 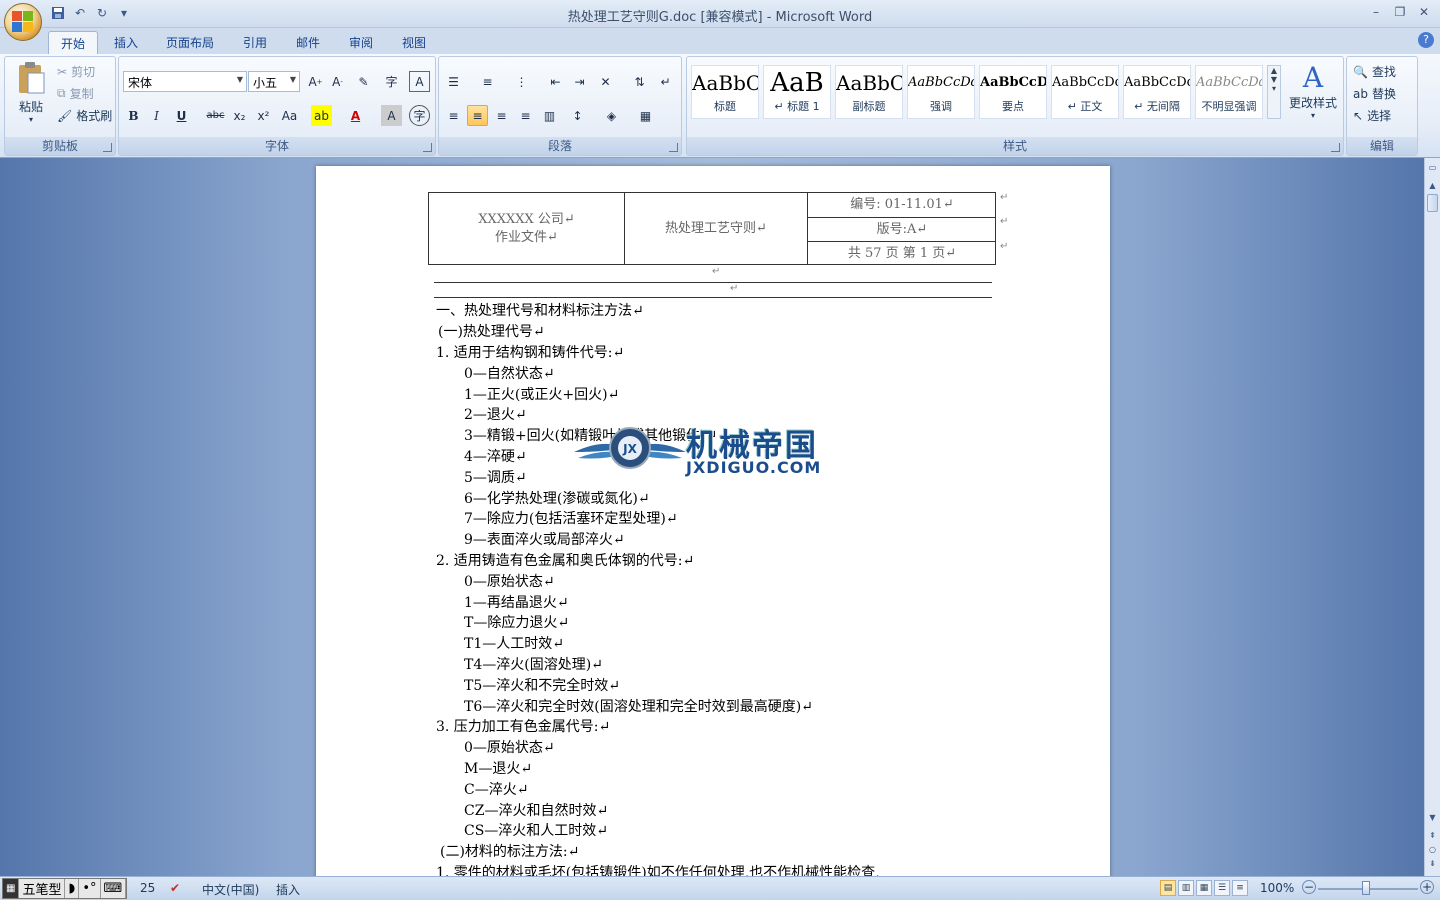 What do you see at coordinates (126, 42) in the screenshot?
I see `tab-insert: 插入` at bounding box center [126, 42].